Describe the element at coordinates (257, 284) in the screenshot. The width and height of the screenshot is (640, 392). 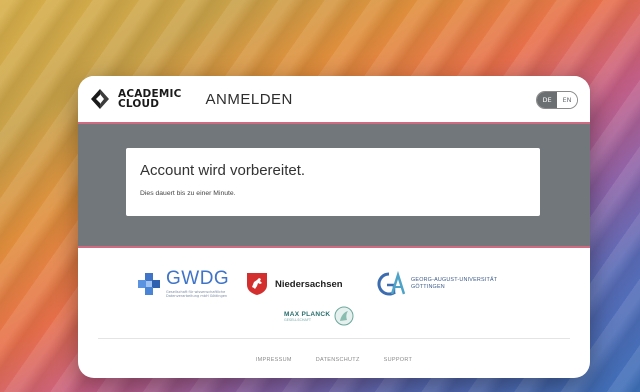
I see `niedersachsen-horse-shield-icon` at that location.